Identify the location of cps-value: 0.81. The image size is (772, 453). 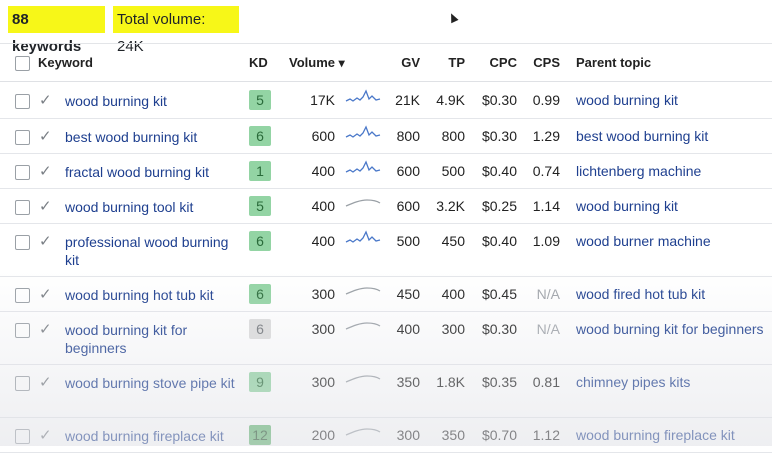
(546, 382).